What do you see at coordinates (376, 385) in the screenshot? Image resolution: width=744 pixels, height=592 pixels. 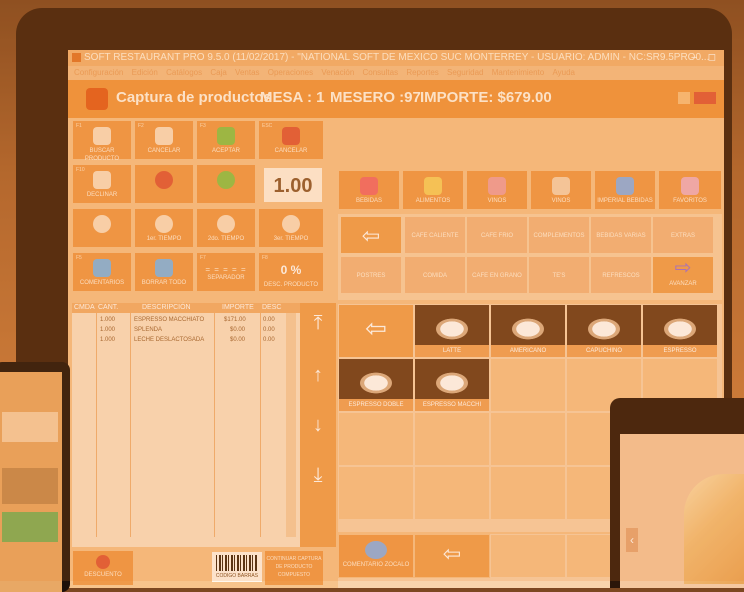 I see `product-tile: ESPRESSO DOBLE` at bounding box center [376, 385].